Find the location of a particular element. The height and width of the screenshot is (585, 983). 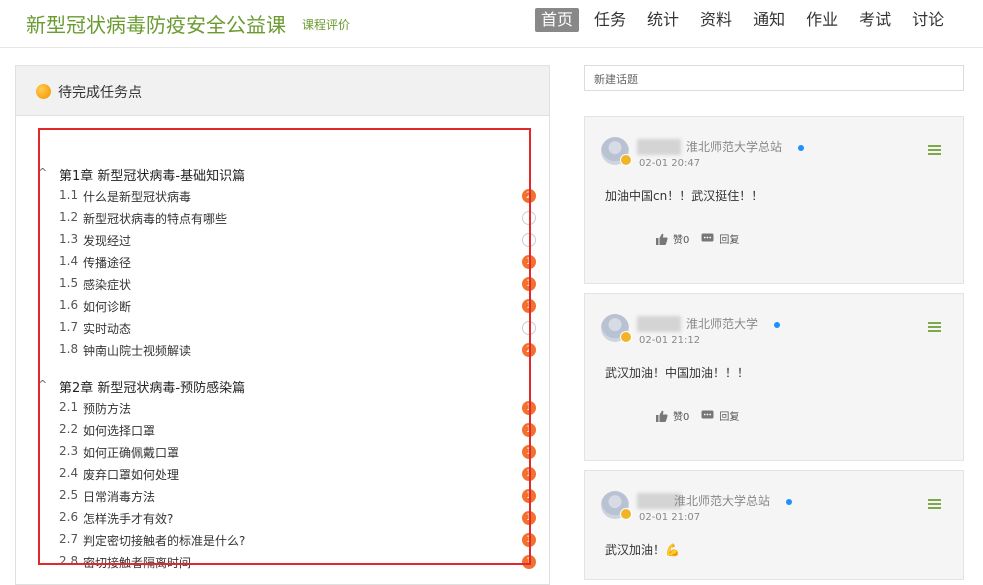

section-item: 1.8 钟南山院士视频解读 2 is located at coordinates (283, 350).